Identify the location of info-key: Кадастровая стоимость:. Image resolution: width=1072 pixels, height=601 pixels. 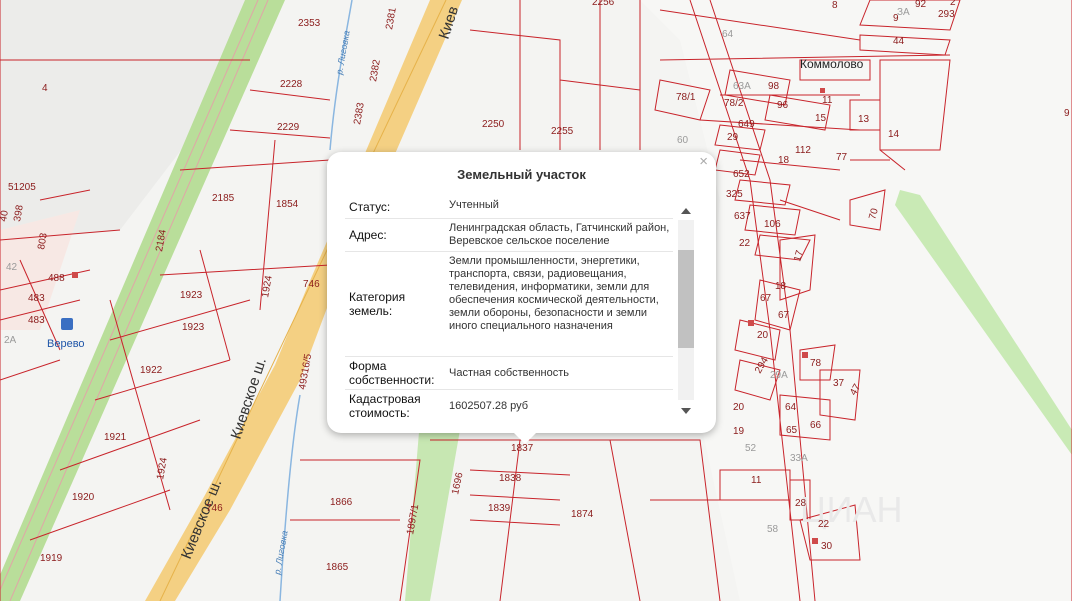
(385, 405).